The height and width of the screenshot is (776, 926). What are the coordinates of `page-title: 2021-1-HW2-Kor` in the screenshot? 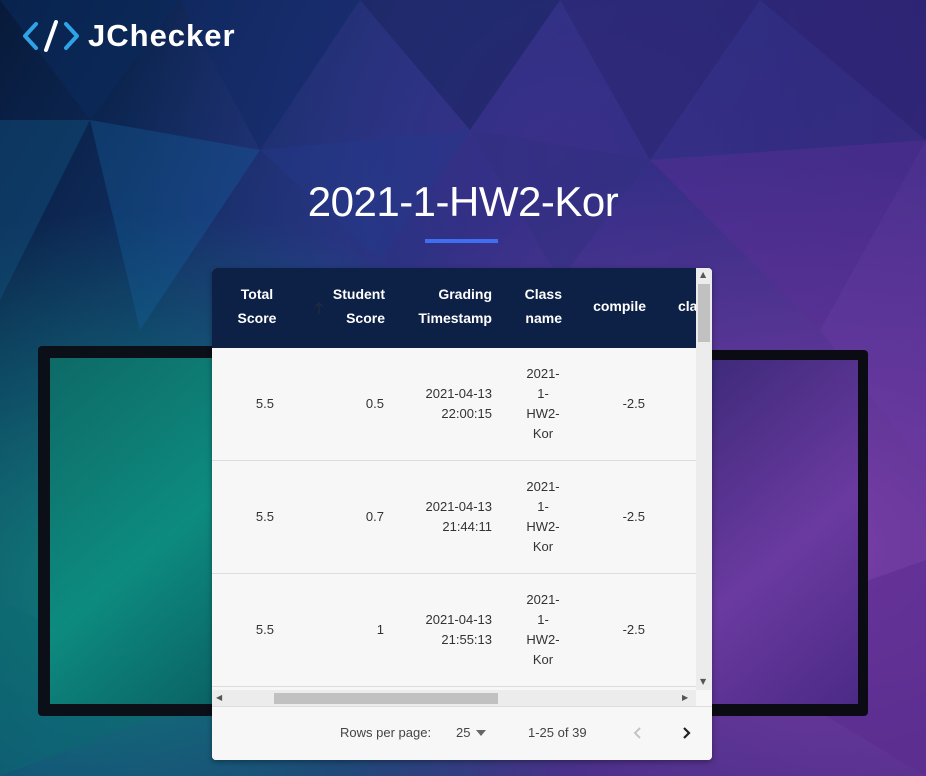 It's located at (463, 201).